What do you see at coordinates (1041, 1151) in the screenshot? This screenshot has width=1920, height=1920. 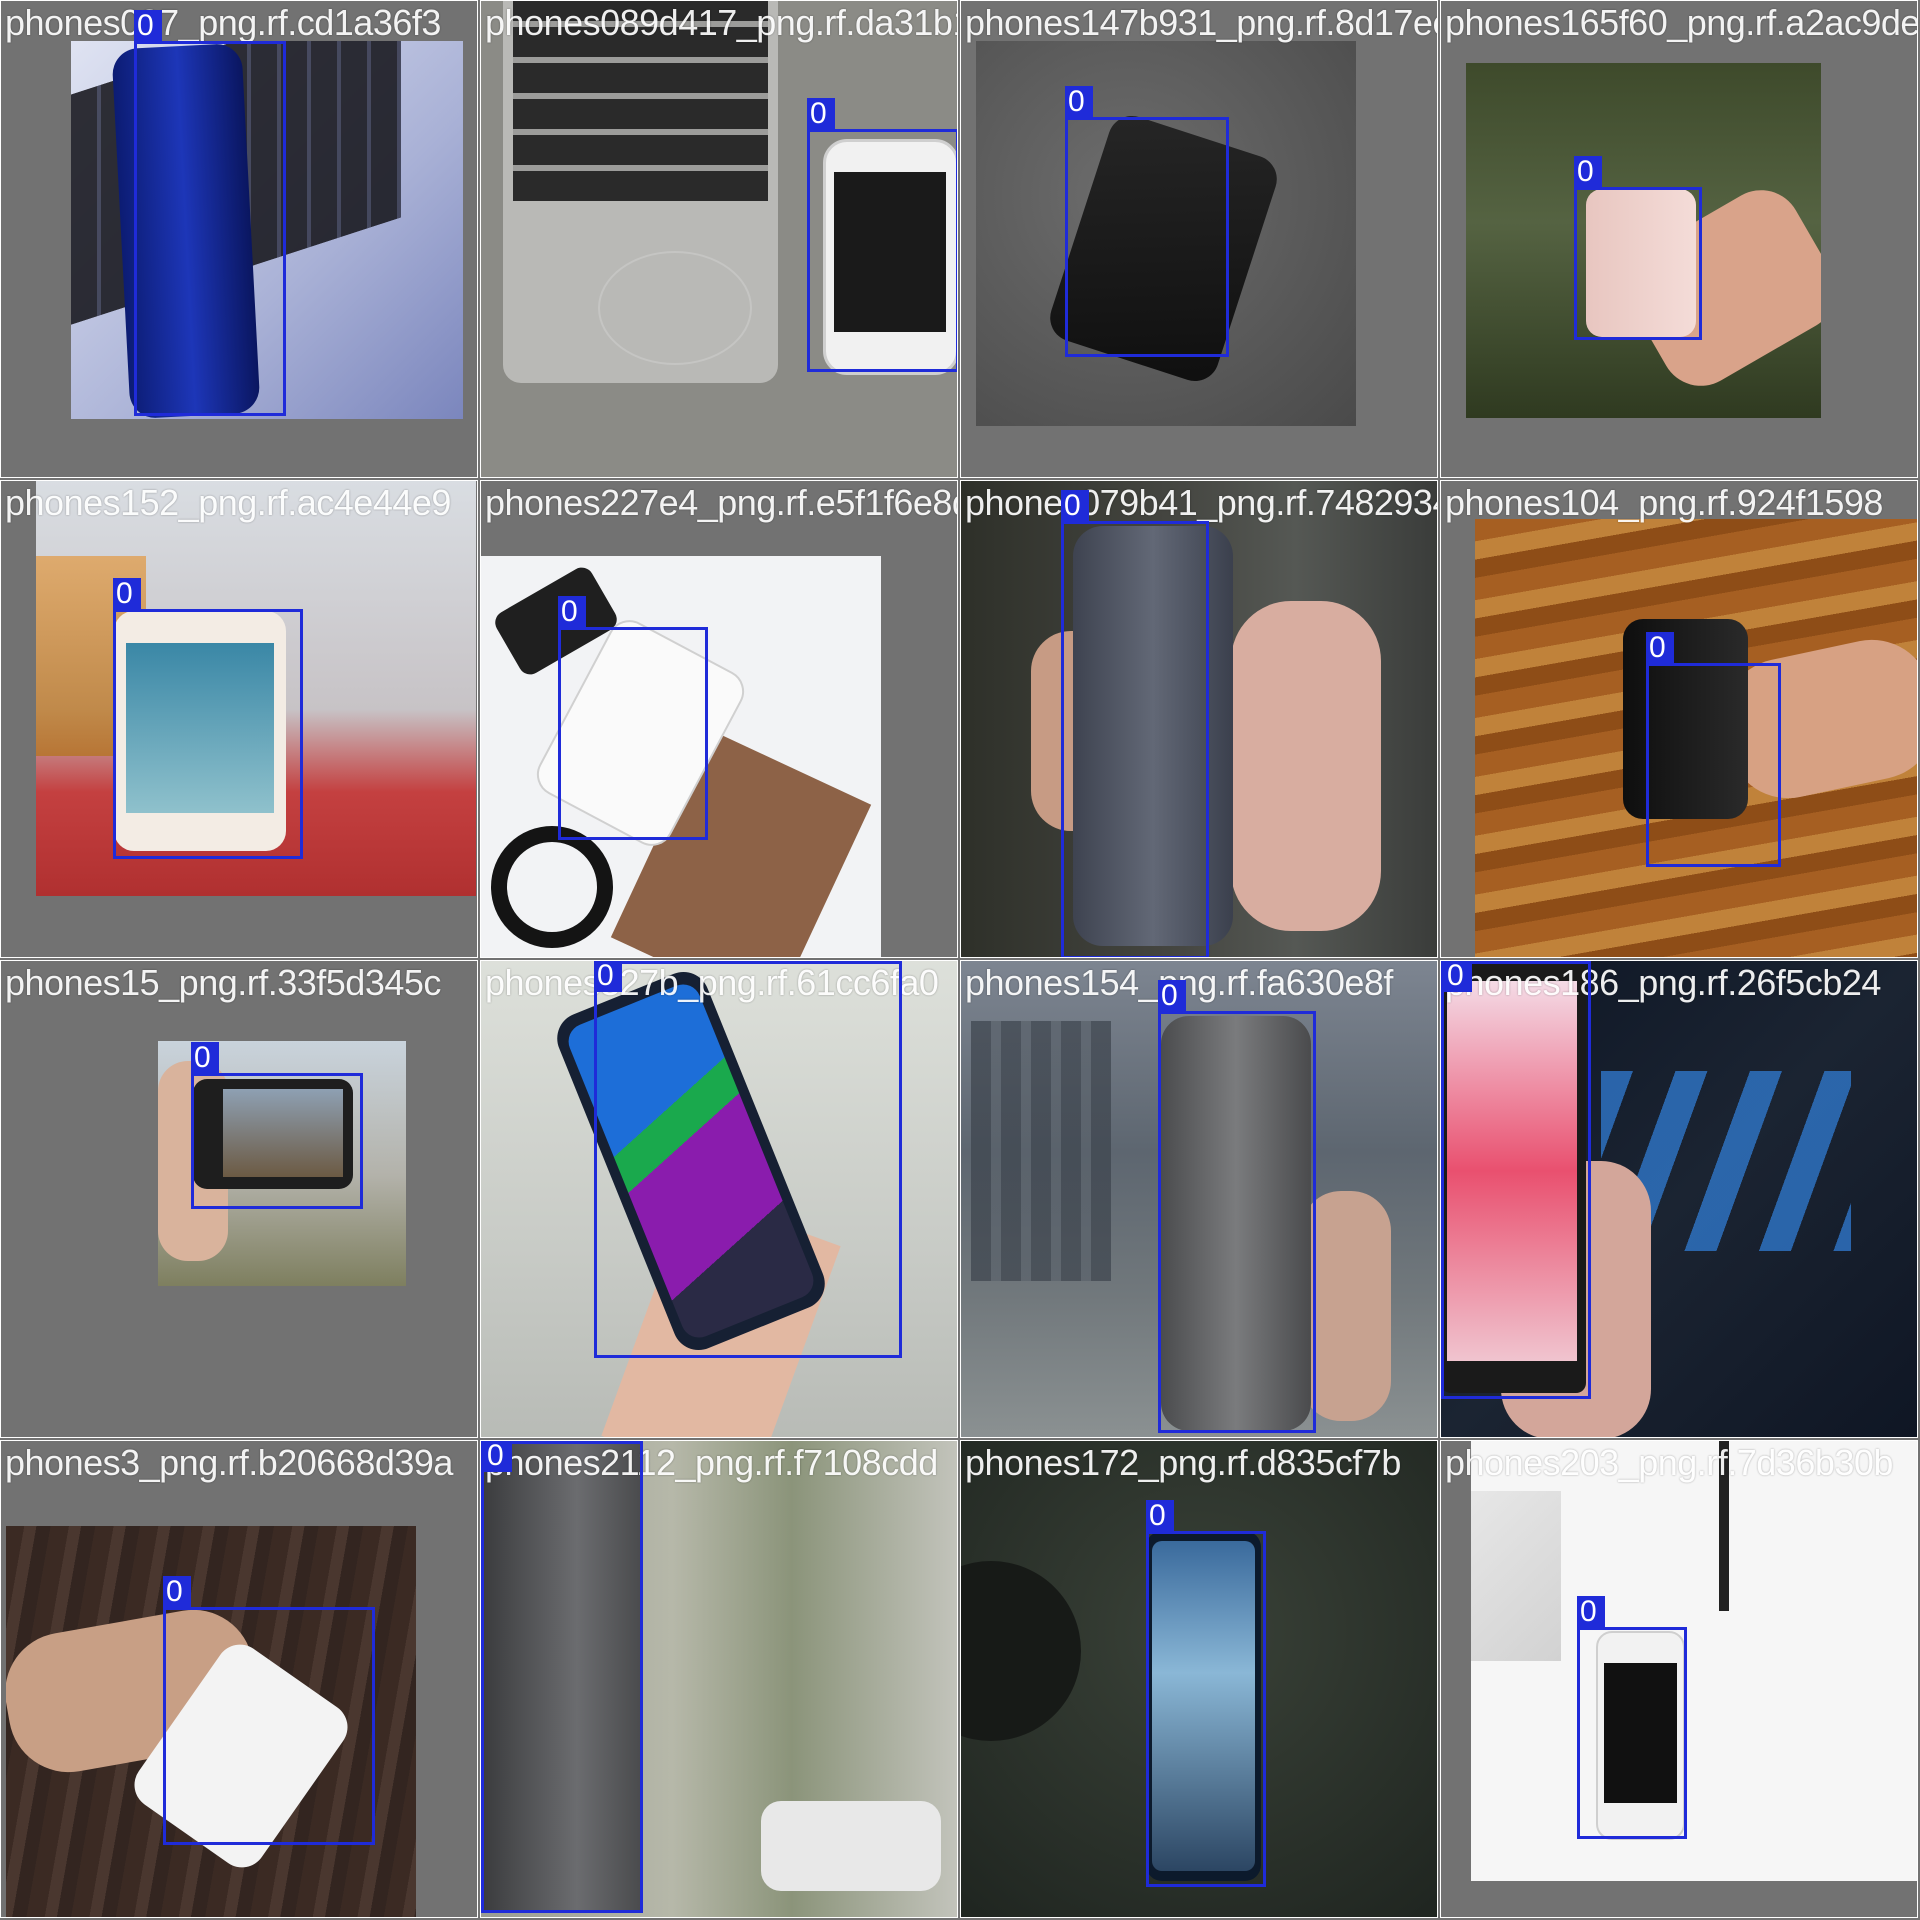 I see `buildings` at bounding box center [1041, 1151].